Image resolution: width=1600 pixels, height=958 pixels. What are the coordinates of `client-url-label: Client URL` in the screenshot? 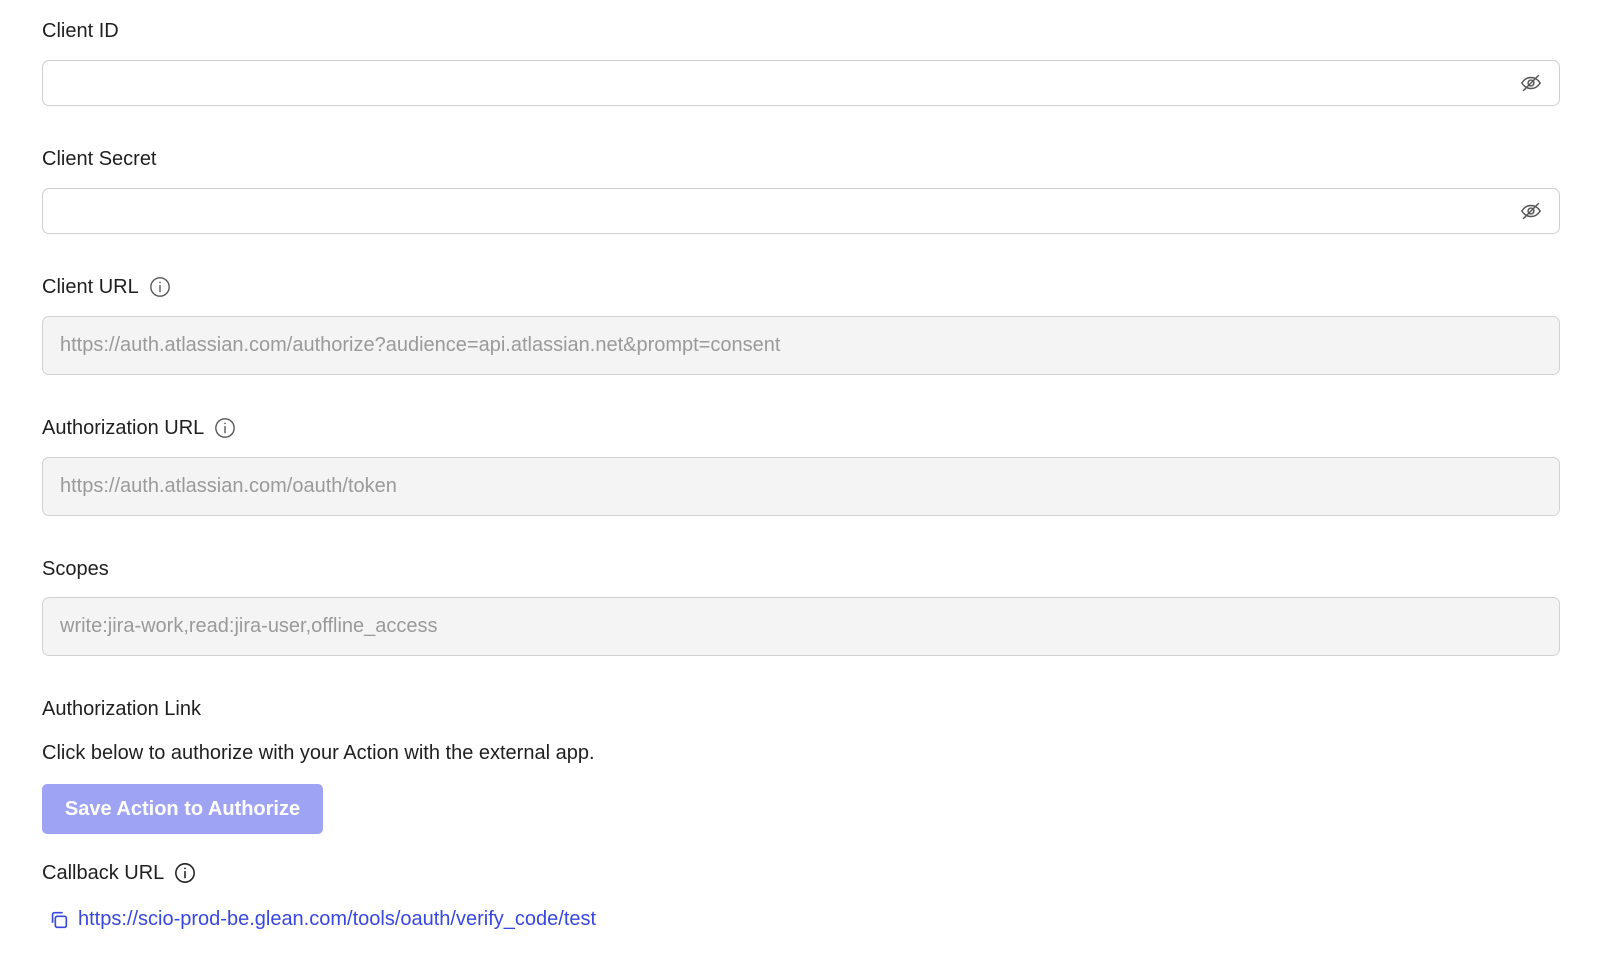 It's located at (106, 287).